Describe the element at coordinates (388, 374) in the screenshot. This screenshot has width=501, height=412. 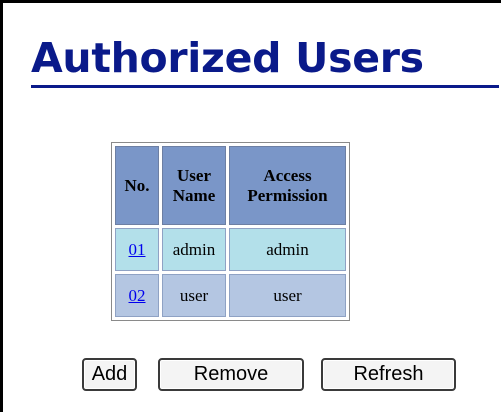
I see `refresh-button: Refresh` at that location.